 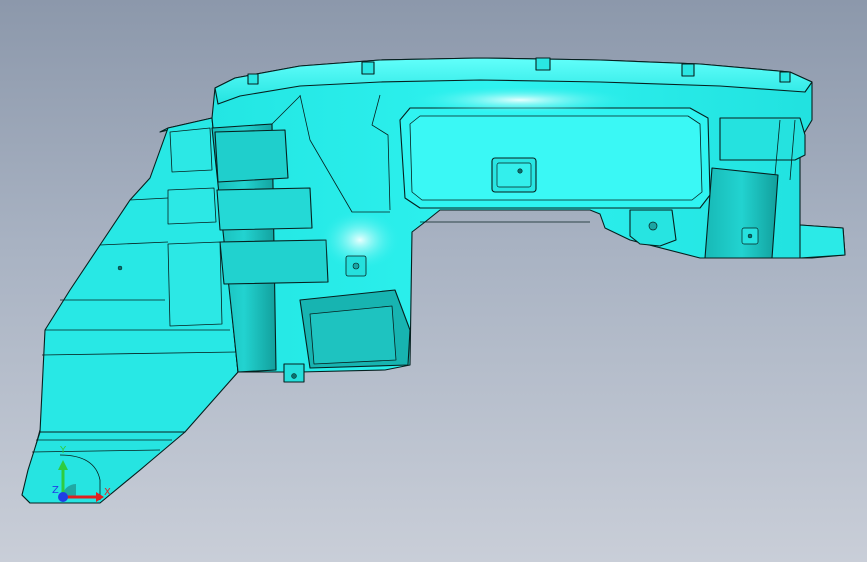 I want to click on x-axis-label: X, so click(x=107, y=492).